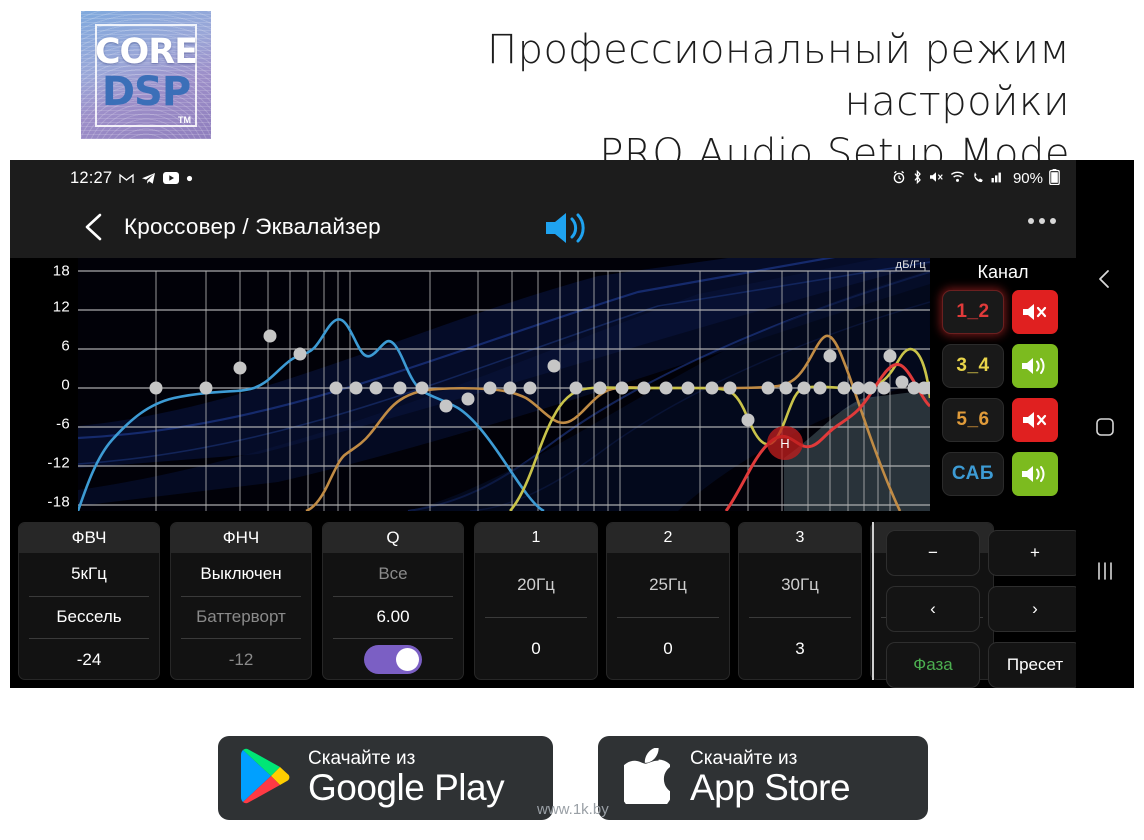 The height and width of the screenshot is (840, 1144). What do you see at coordinates (1035, 665) in the screenshot?
I see `preset-button: Пресет` at bounding box center [1035, 665].